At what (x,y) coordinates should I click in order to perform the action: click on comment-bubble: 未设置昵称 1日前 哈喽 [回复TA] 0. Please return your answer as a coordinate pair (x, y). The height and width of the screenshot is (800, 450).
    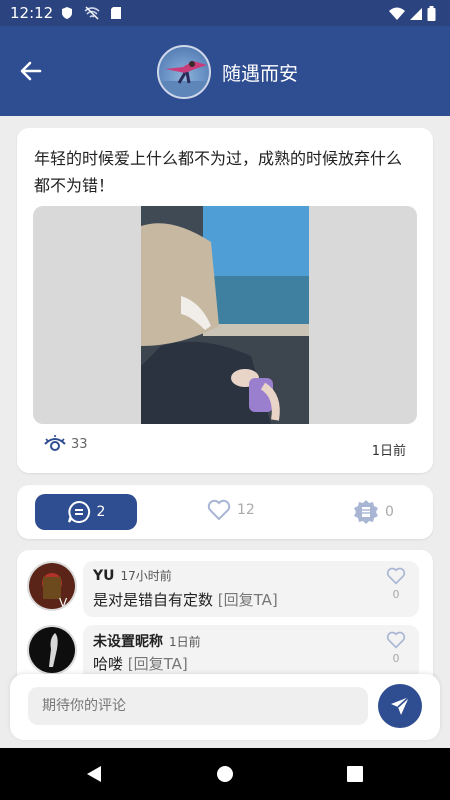
    Looking at the image, I should click on (251, 653).